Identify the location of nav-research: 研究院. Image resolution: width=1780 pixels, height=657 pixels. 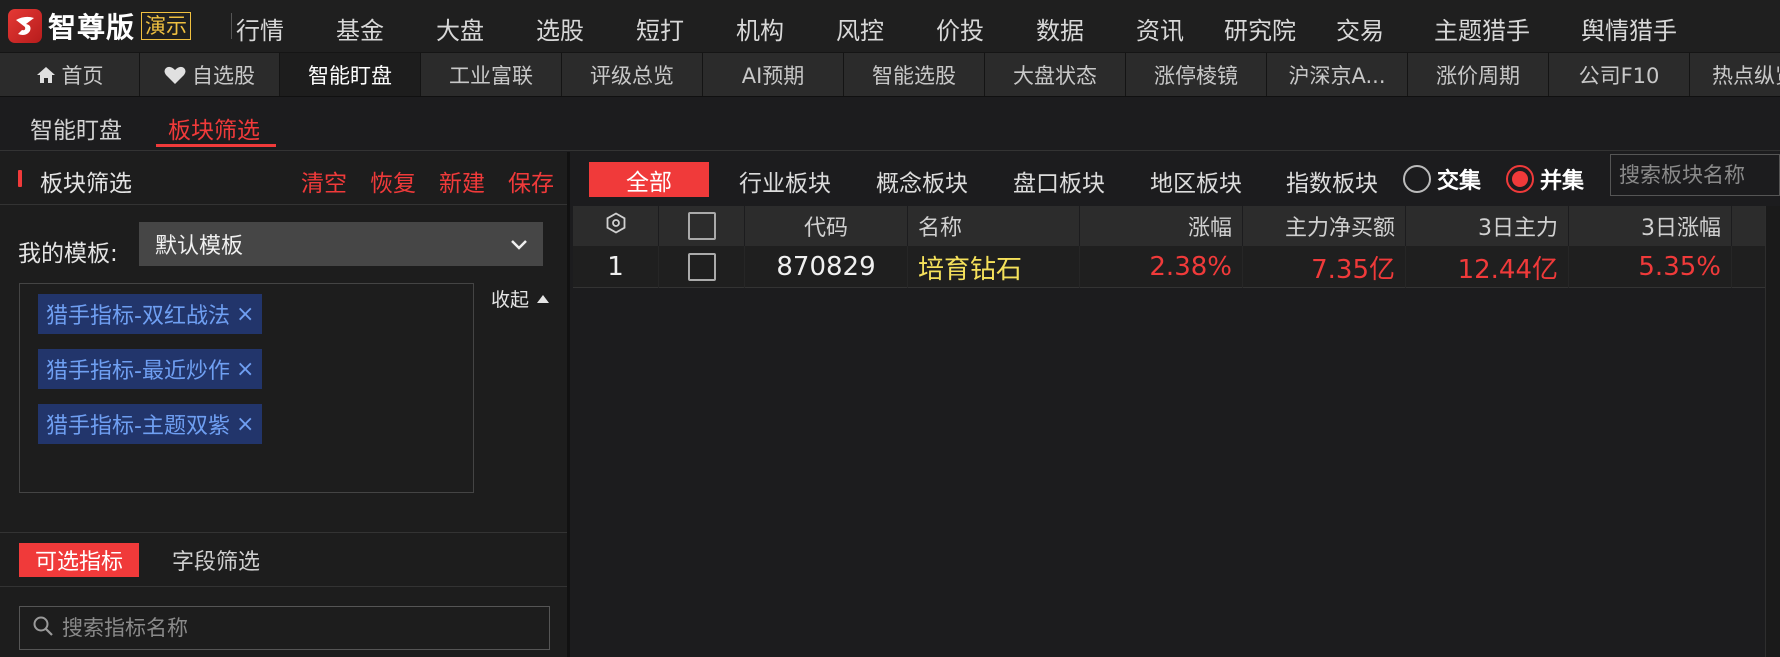
(1260, 28).